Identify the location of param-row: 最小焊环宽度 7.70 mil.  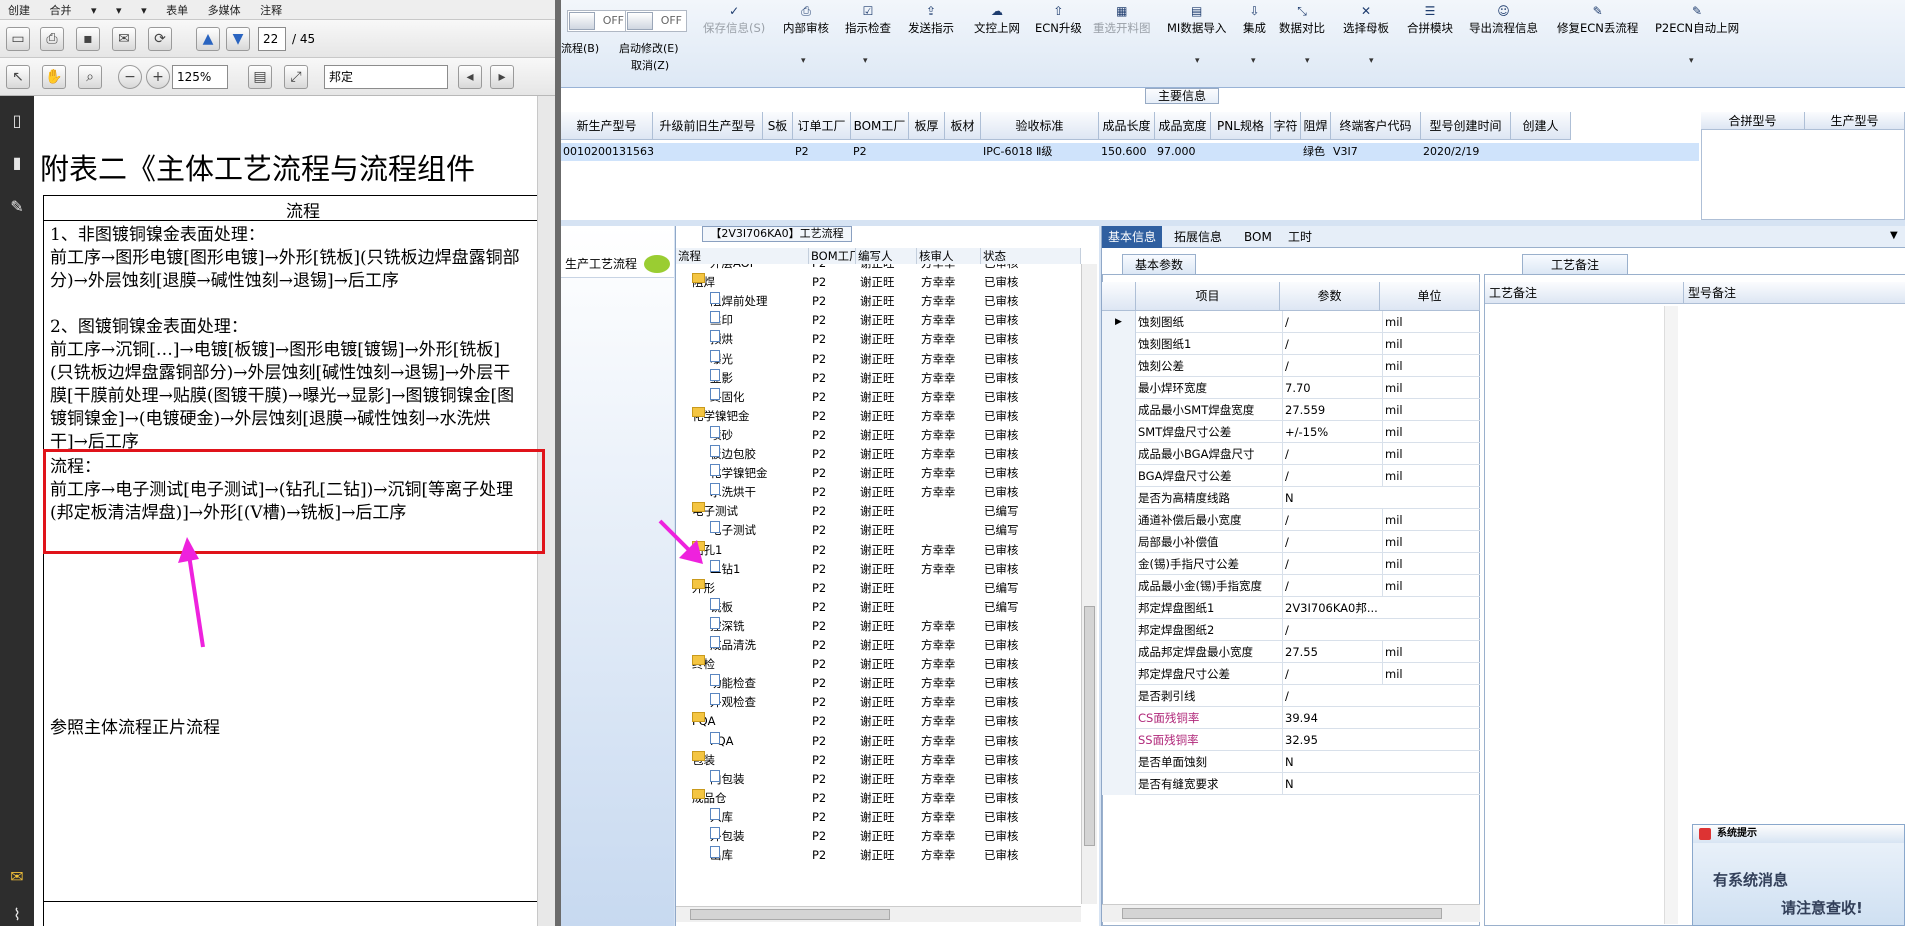
(1291, 388).